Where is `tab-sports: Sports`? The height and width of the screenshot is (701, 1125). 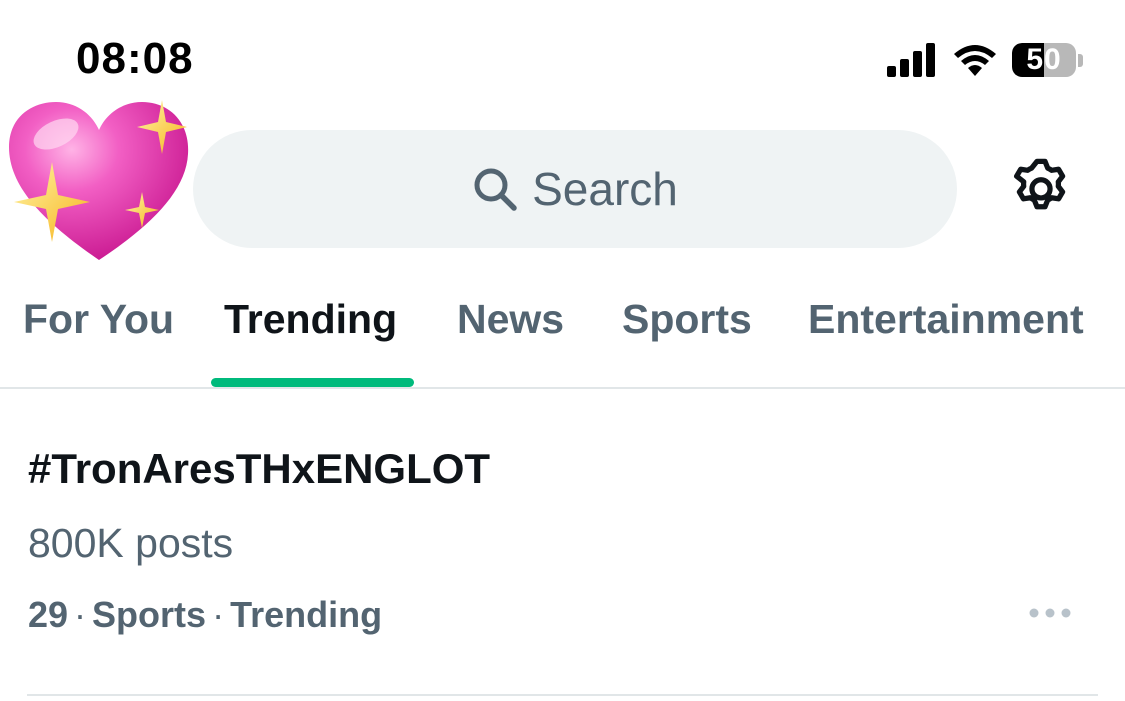 tab-sports: Sports is located at coordinates (687, 319).